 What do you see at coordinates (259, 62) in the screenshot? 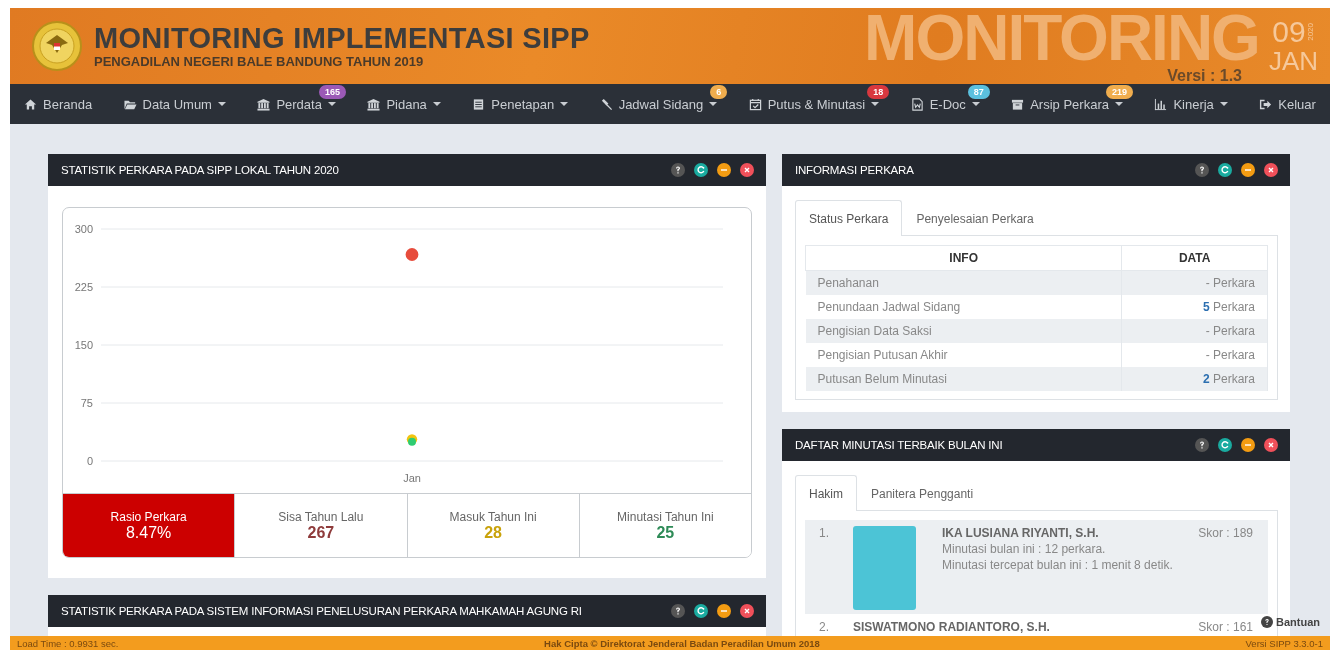
I see `court-subtitle: PENGADILAN NEGERI BALE BANDUNG TAHUN 2019` at bounding box center [259, 62].